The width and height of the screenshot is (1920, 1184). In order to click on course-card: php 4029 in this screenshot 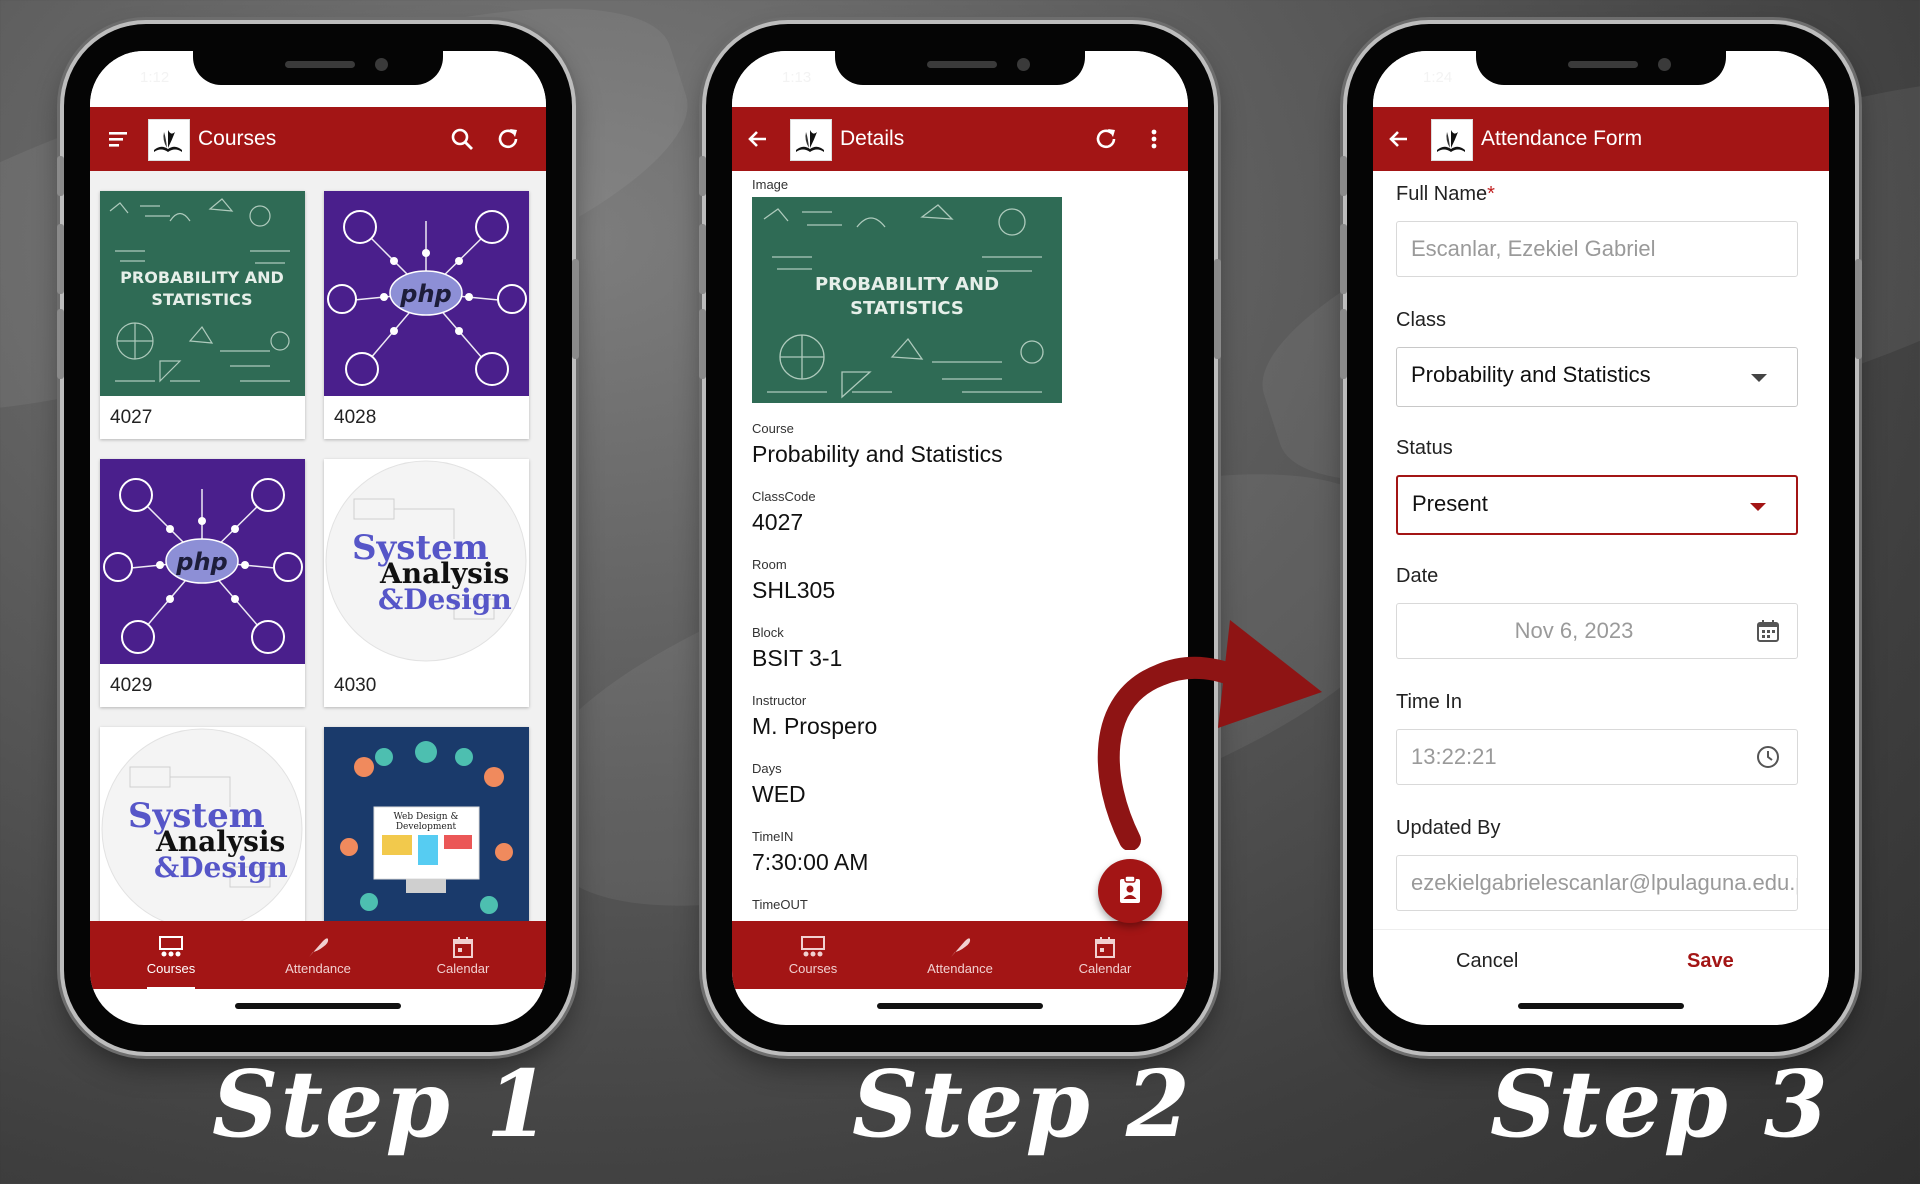, I will do `click(202, 583)`.